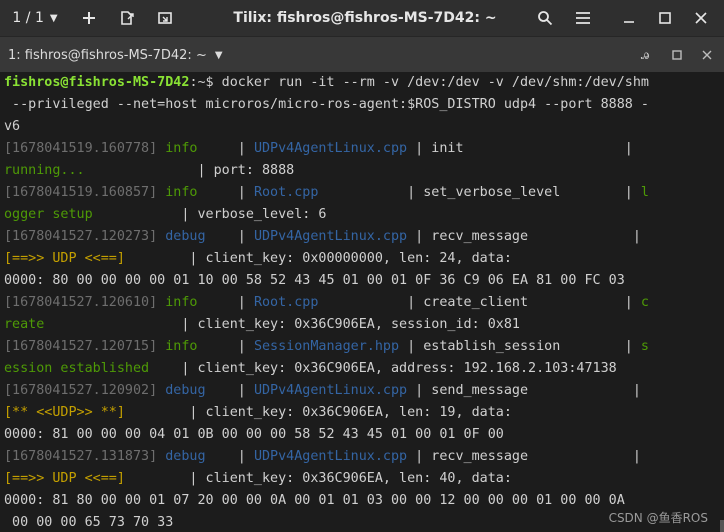 The image size is (724, 532). I want to click on terminal-text: | set_verbose_level |, so click(479, 192).